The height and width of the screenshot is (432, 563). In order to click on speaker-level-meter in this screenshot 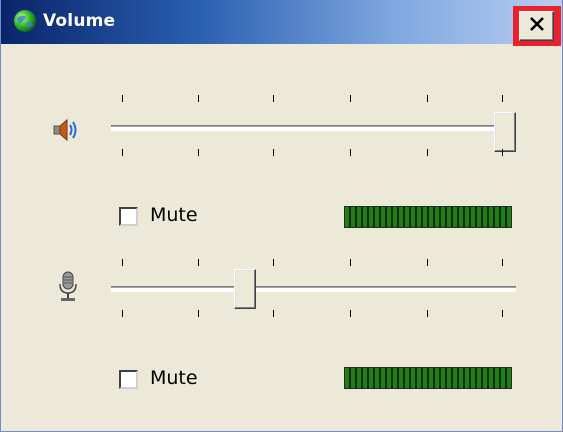, I will do `click(428, 217)`.